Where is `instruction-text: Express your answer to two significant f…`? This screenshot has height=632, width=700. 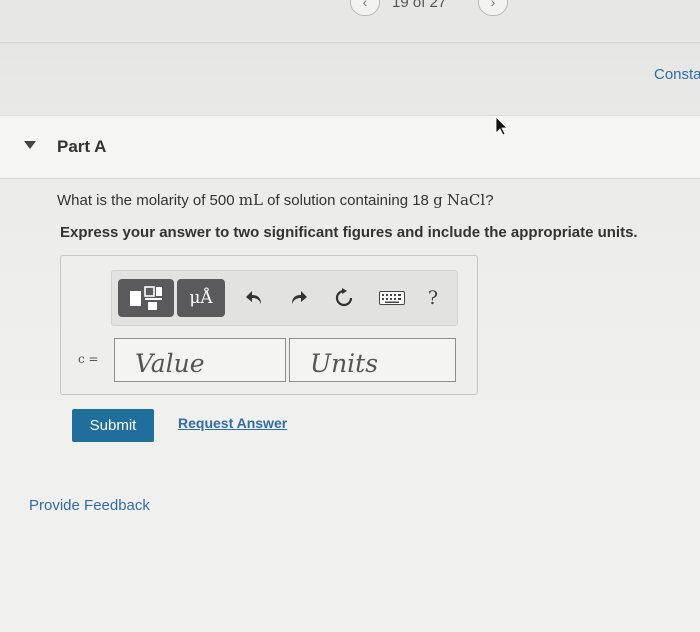 instruction-text: Express your answer to two significant f… is located at coordinates (349, 232).